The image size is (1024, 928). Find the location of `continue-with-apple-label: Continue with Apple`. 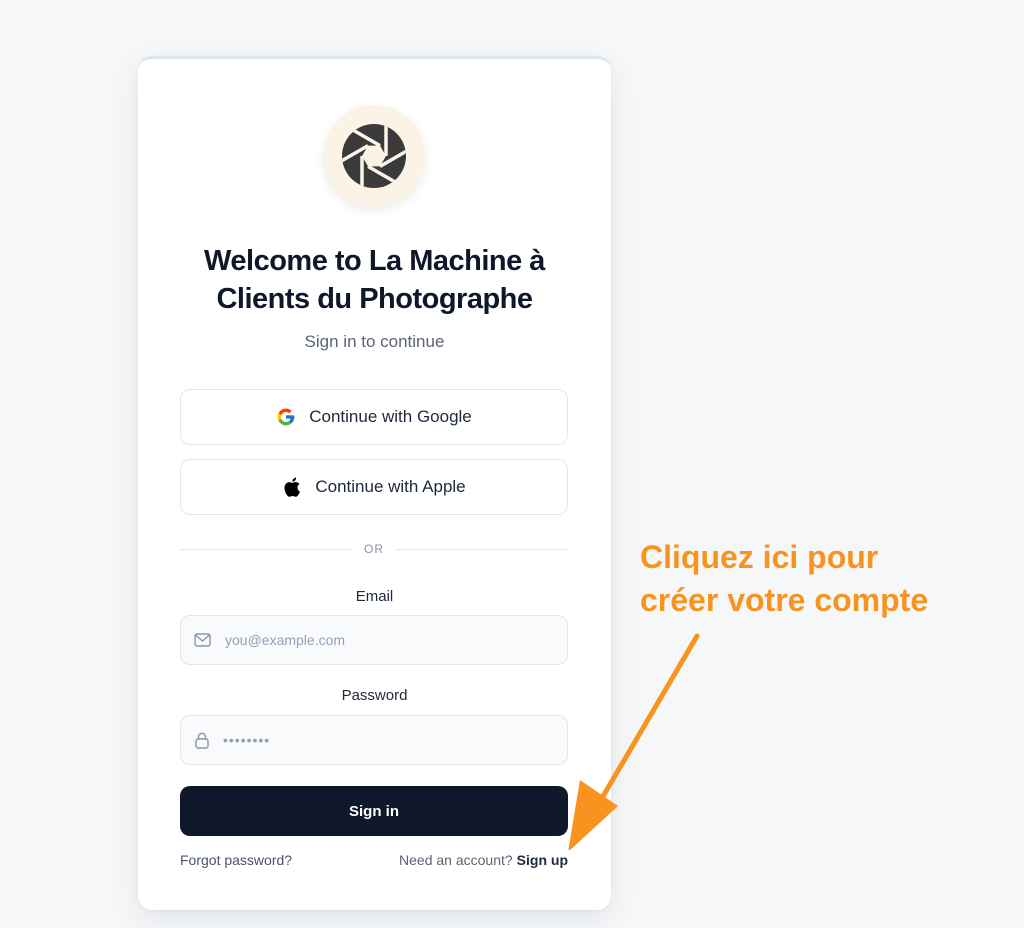

continue-with-apple-label: Continue with Apple is located at coordinates (390, 486).